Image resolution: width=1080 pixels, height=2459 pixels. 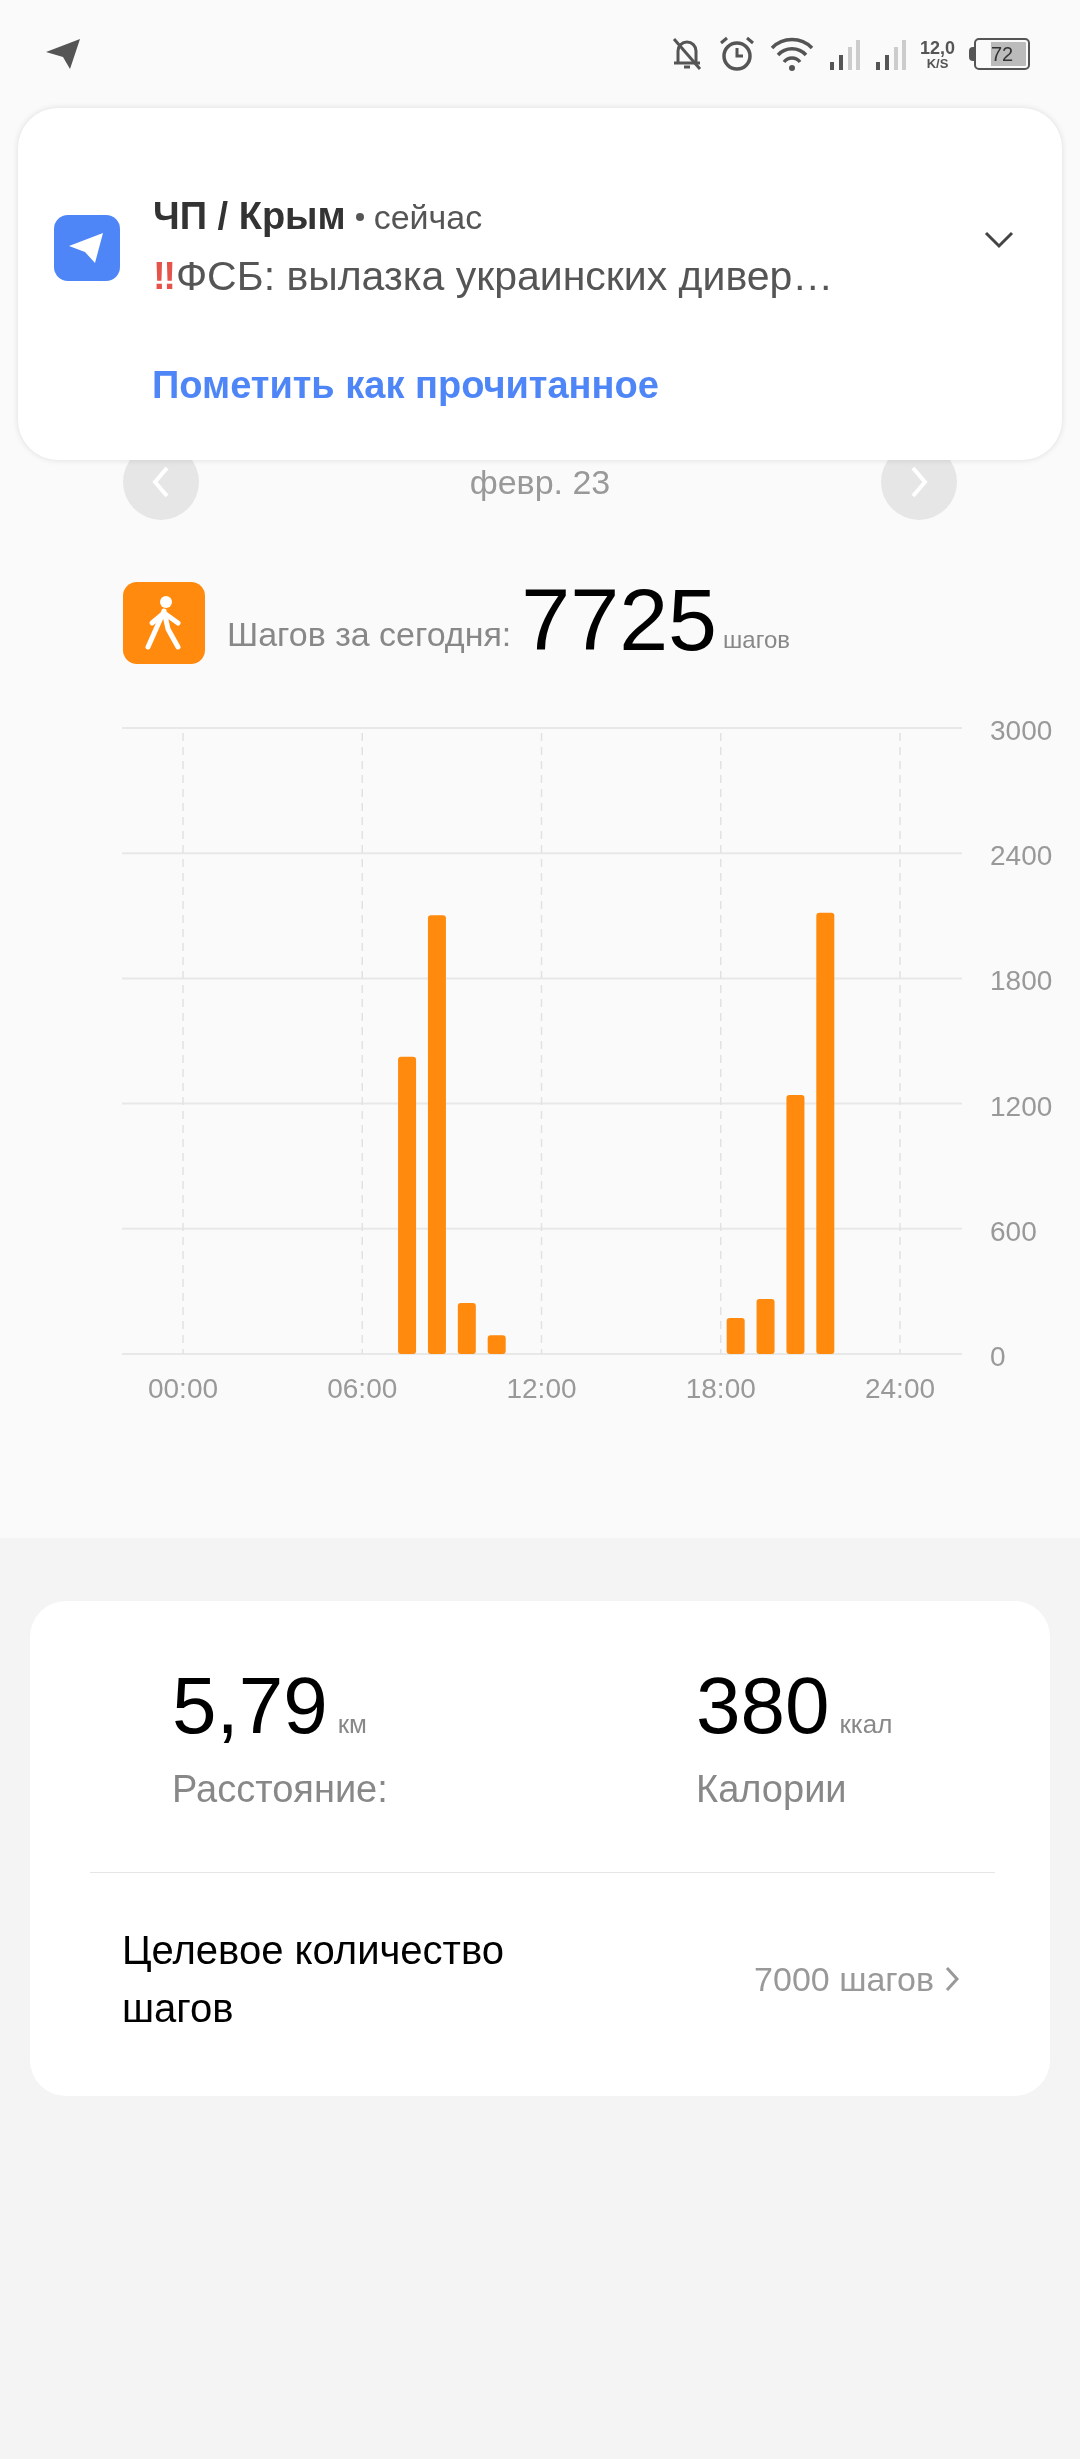 What do you see at coordinates (87, 248) in the screenshot?
I see `app-icon` at bounding box center [87, 248].